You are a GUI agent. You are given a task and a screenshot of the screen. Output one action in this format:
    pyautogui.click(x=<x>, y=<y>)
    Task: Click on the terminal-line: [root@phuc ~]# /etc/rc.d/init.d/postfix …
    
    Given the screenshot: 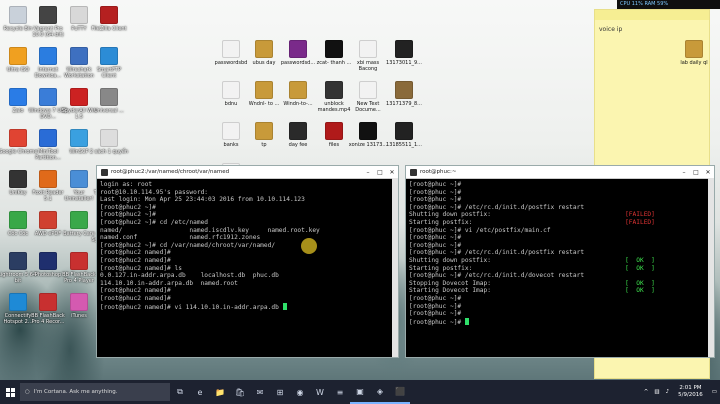 What is the action you would take?
    pyautogui.click(x=560, y=208)
    